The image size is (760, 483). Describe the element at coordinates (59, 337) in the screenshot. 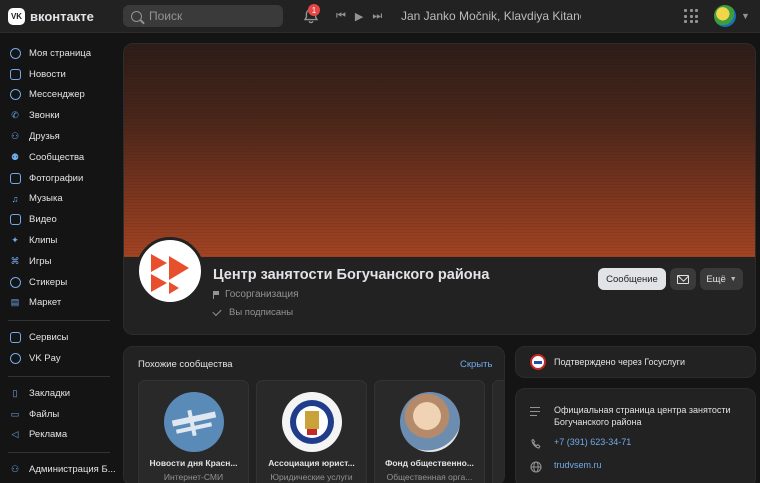

I see `sidebar-item: Сервисы` at that location.